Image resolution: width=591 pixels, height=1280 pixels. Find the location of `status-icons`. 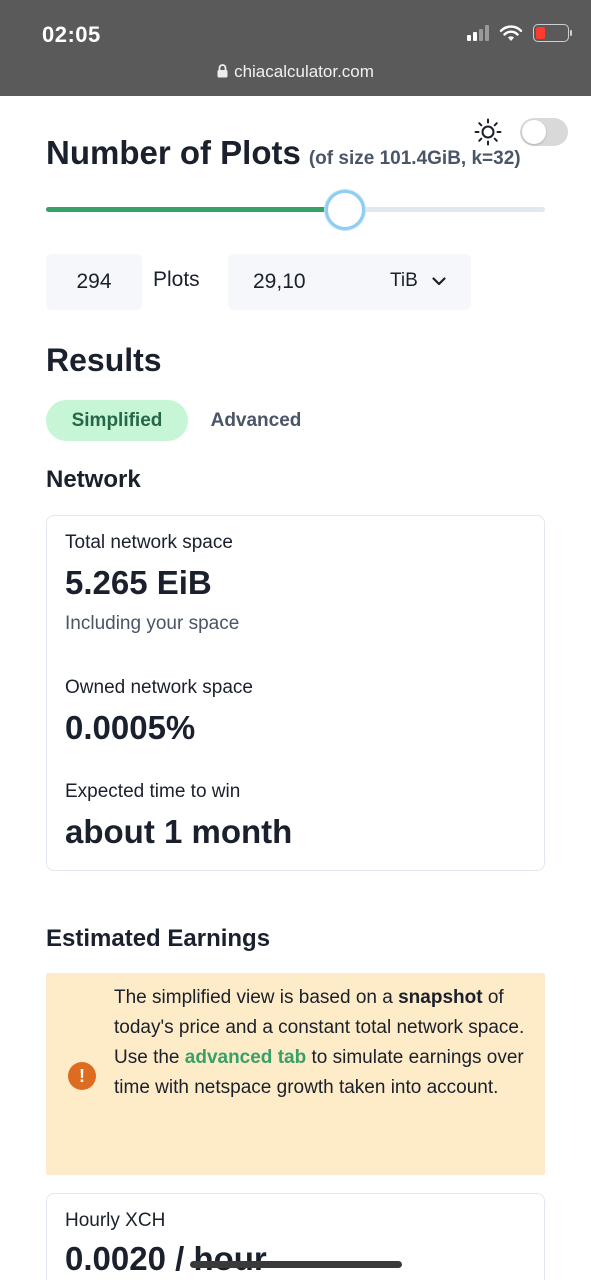

status-icons is located at coordinates (519, 33).